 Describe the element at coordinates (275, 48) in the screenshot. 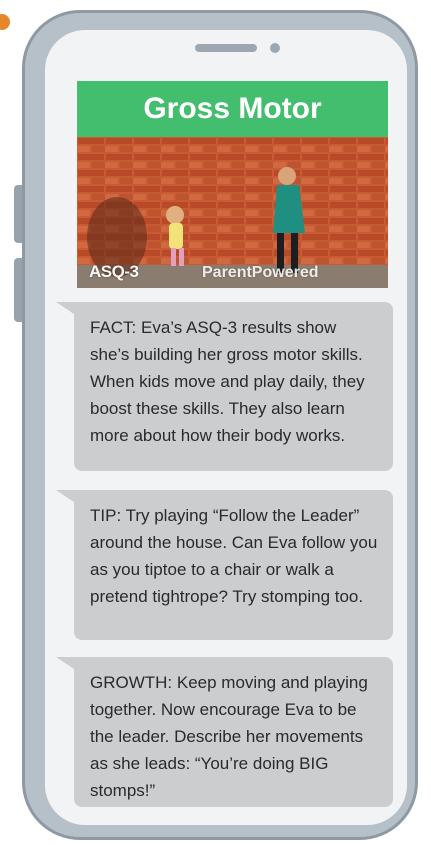

I see `camera-icon` at that location.